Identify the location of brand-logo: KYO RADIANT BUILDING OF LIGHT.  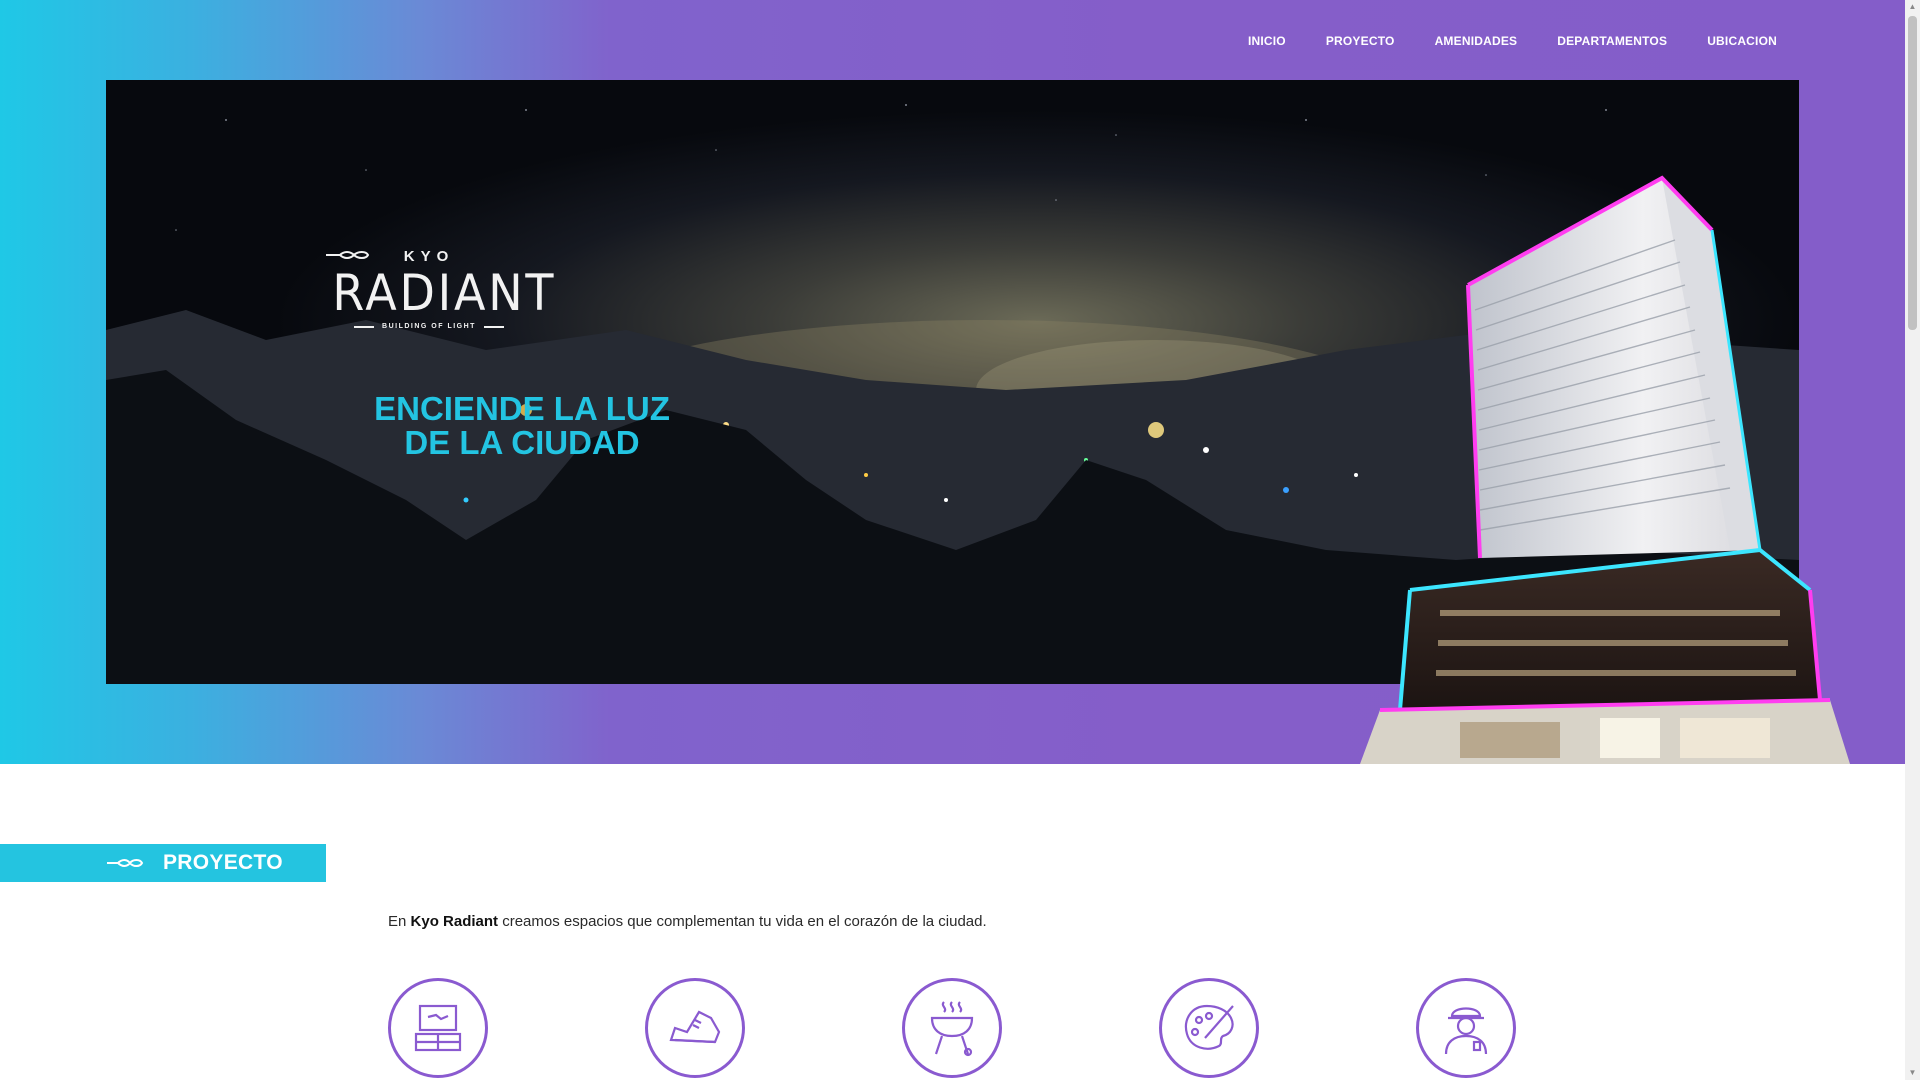
(440, 292).